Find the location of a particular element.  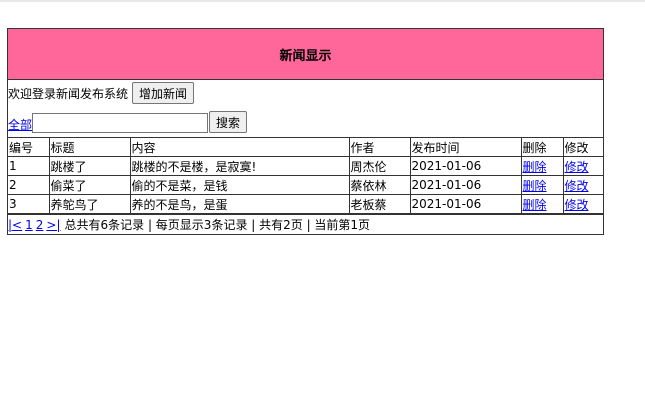

cell-author: 老板蔡 is located at coordinates (379, 204).